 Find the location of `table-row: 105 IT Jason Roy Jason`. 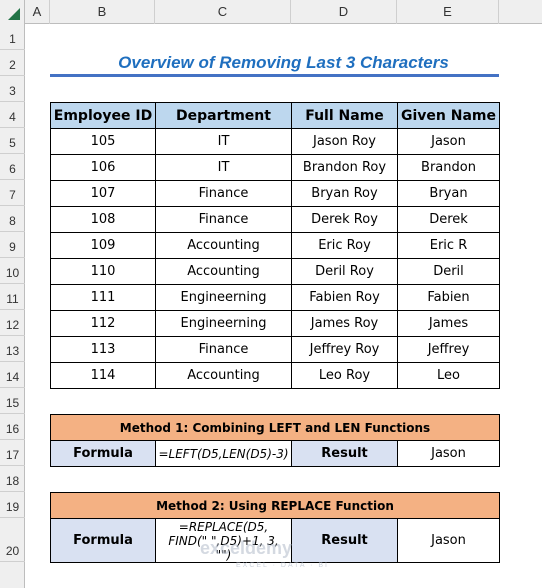

table-row: 105 IT Jason Roy Jason is located at coordinates (275, 141).